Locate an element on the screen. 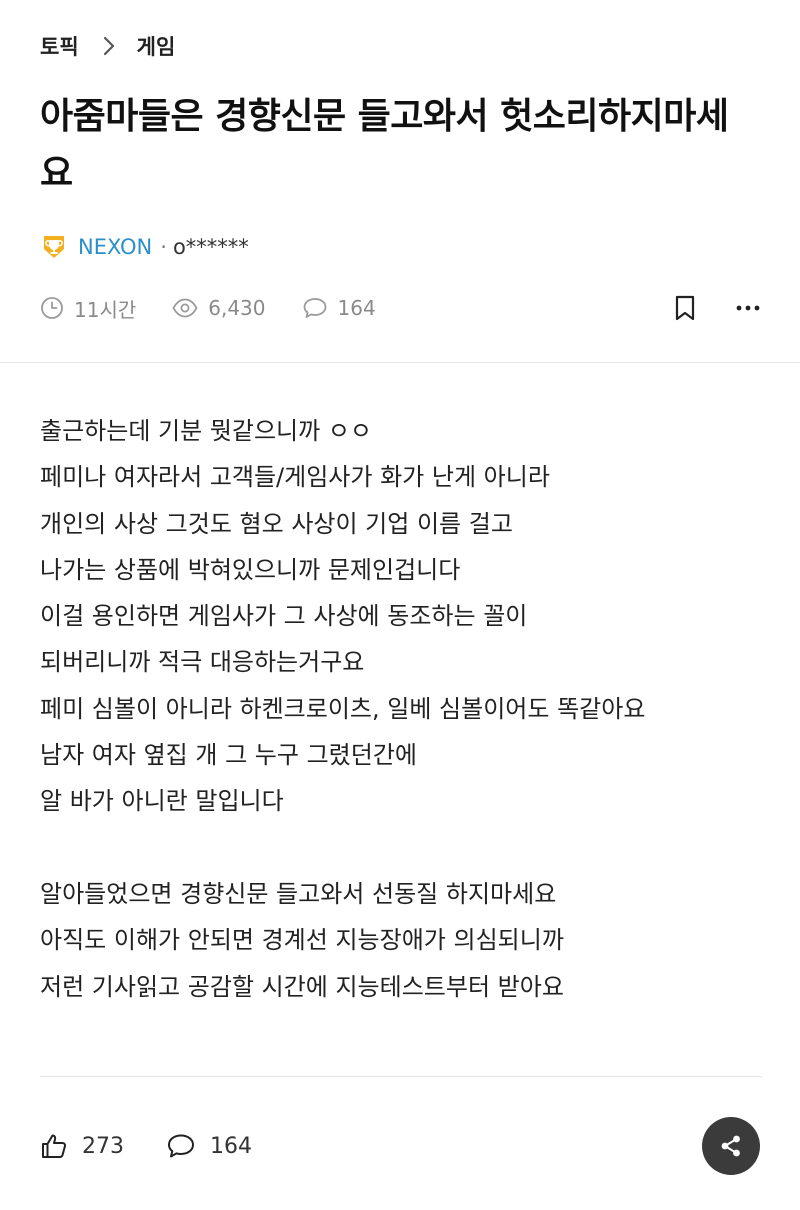  trophy-icon is located at coordinates (54, 247).